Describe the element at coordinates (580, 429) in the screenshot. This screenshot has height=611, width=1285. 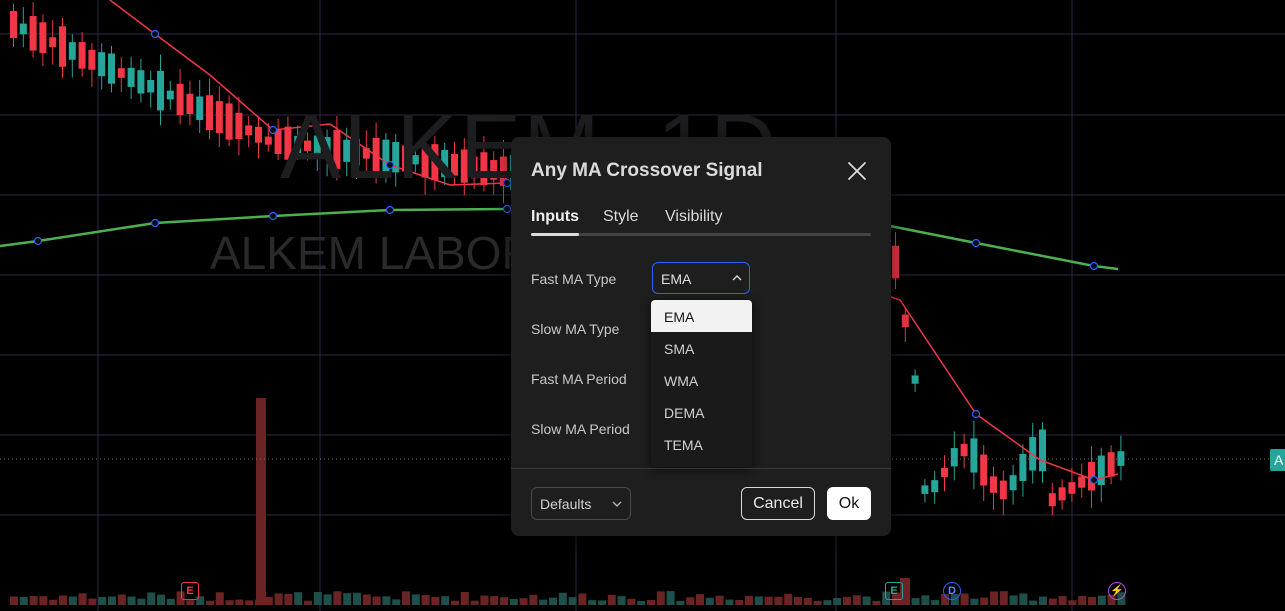
I see `slow-ma-period-label: Slow MA Period` at that location.